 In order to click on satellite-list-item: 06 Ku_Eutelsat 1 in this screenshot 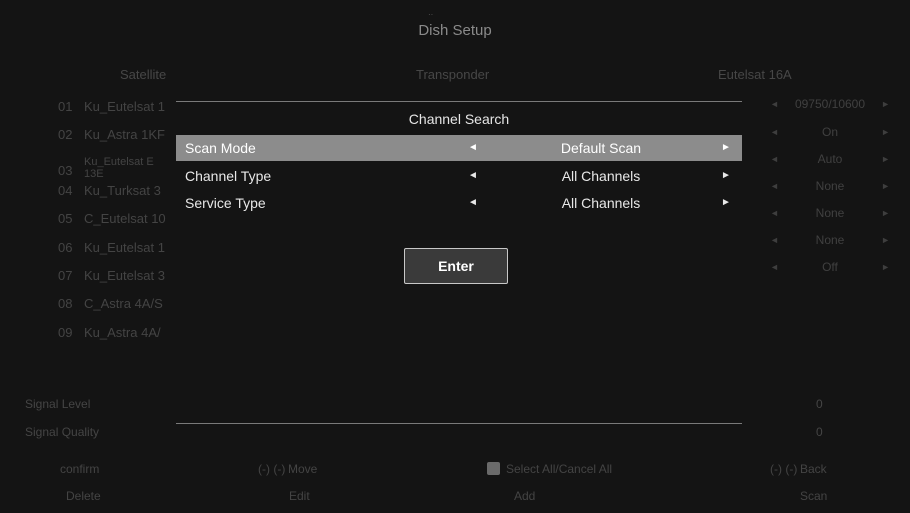, I will do `click(111, 247)`.